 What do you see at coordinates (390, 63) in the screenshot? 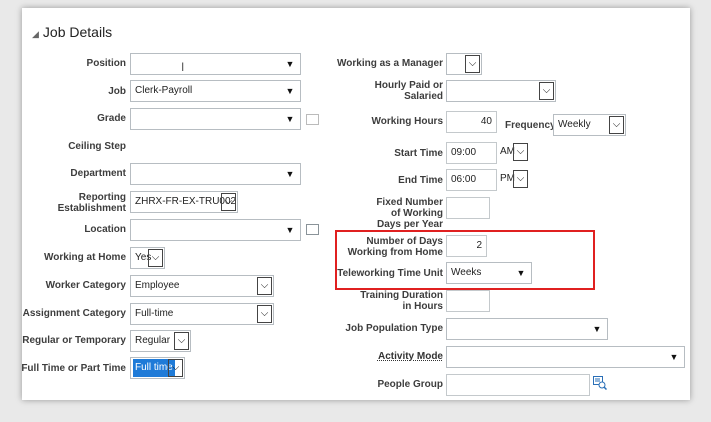
I see `working-as-manager-label: Working as a Manager` at bounding box center [390, 63].